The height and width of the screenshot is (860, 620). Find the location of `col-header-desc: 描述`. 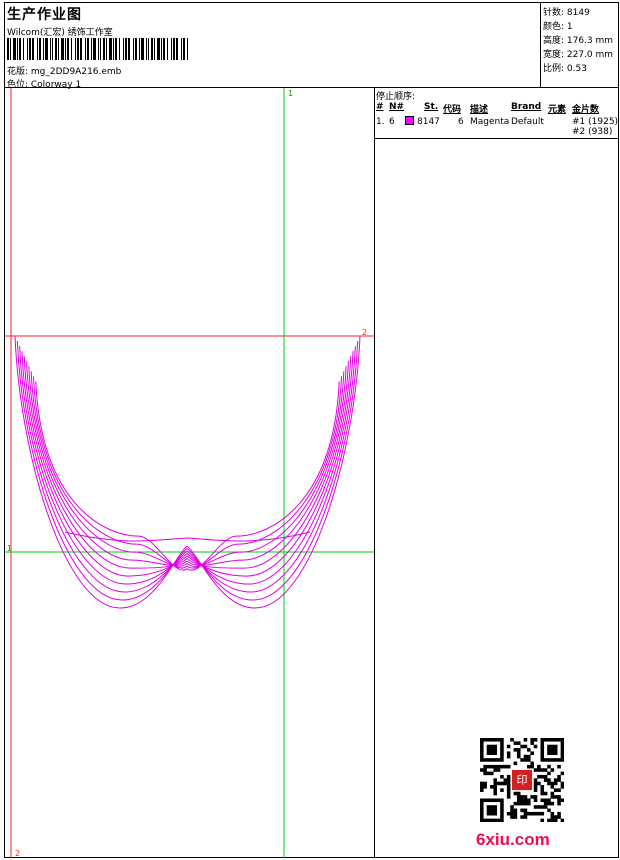

col-header-desc: 描述 is located at coordinates (479, 110).